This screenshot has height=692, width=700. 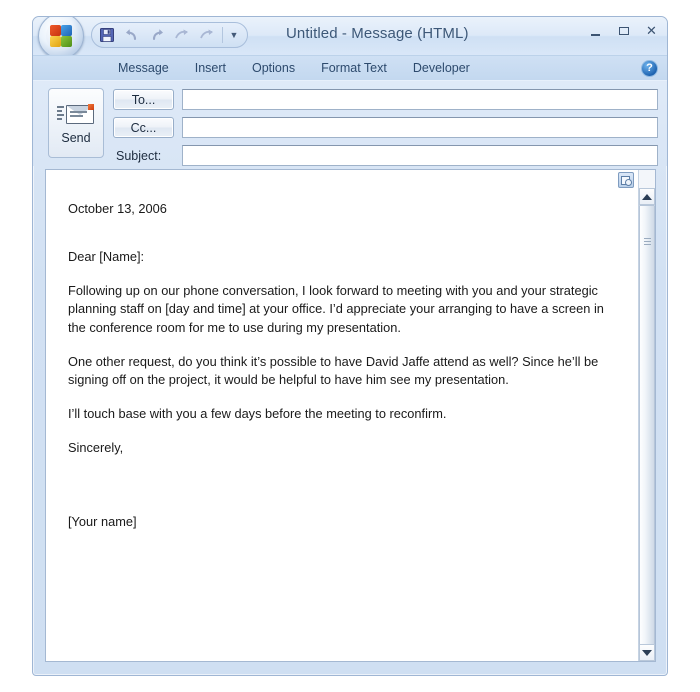 What do you see at coordinates (420, 99) in the screenshot?
I see `to-input` at bounding box center [420, 99].